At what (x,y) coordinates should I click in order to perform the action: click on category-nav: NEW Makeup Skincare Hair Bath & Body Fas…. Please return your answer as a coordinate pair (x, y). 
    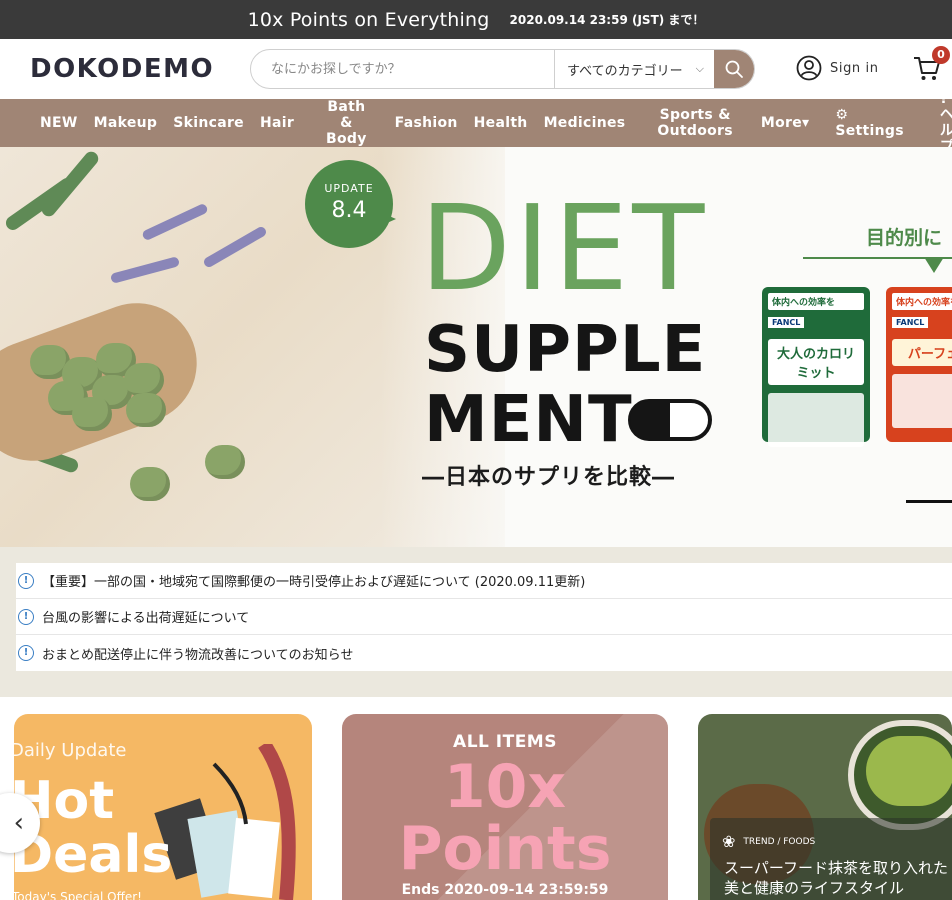
    Looking at the image, I should click on (476, 123).